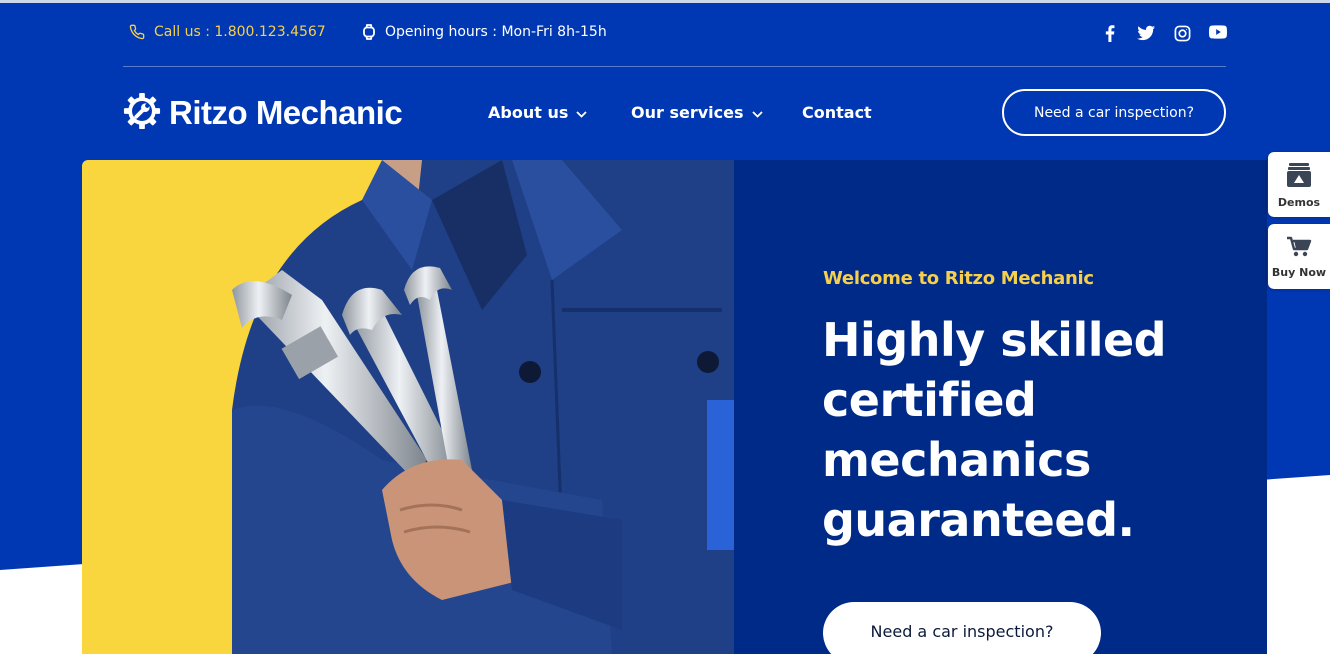  Describe the element at coordinates (496, 32) in the screenshot. I see `opening-hours-text: Opening hours : Mon-Fri 8h-15h` at that location.